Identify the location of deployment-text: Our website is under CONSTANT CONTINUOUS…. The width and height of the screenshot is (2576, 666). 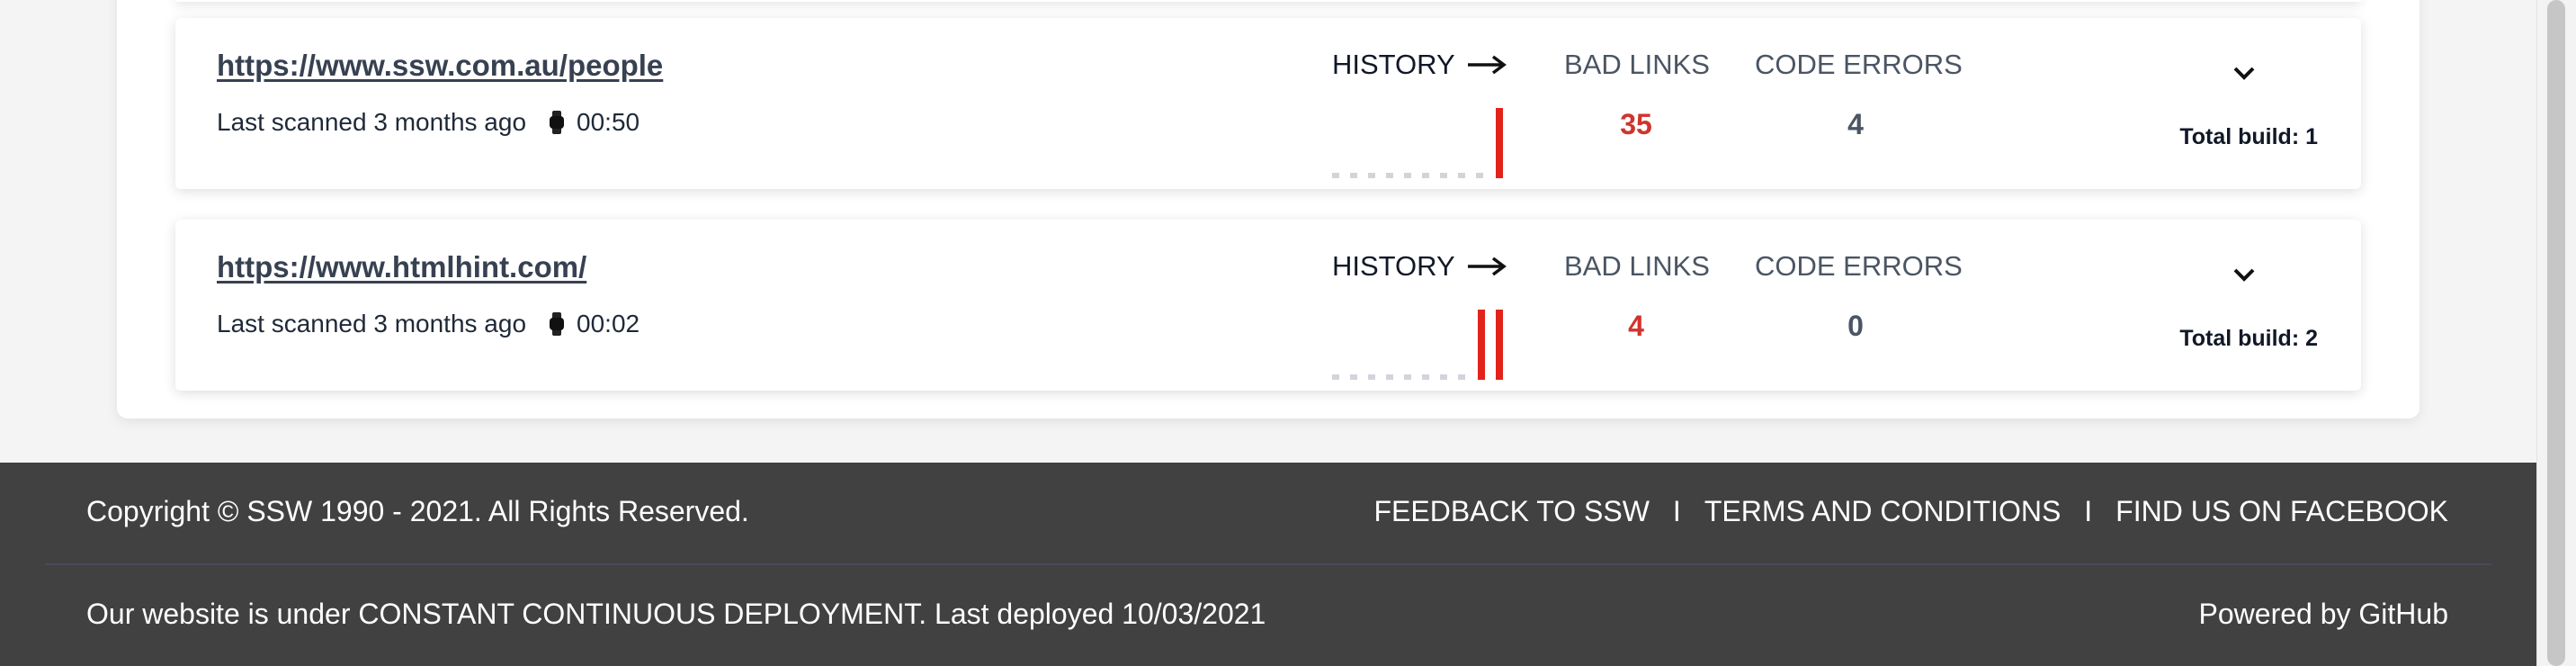
(676, 614).